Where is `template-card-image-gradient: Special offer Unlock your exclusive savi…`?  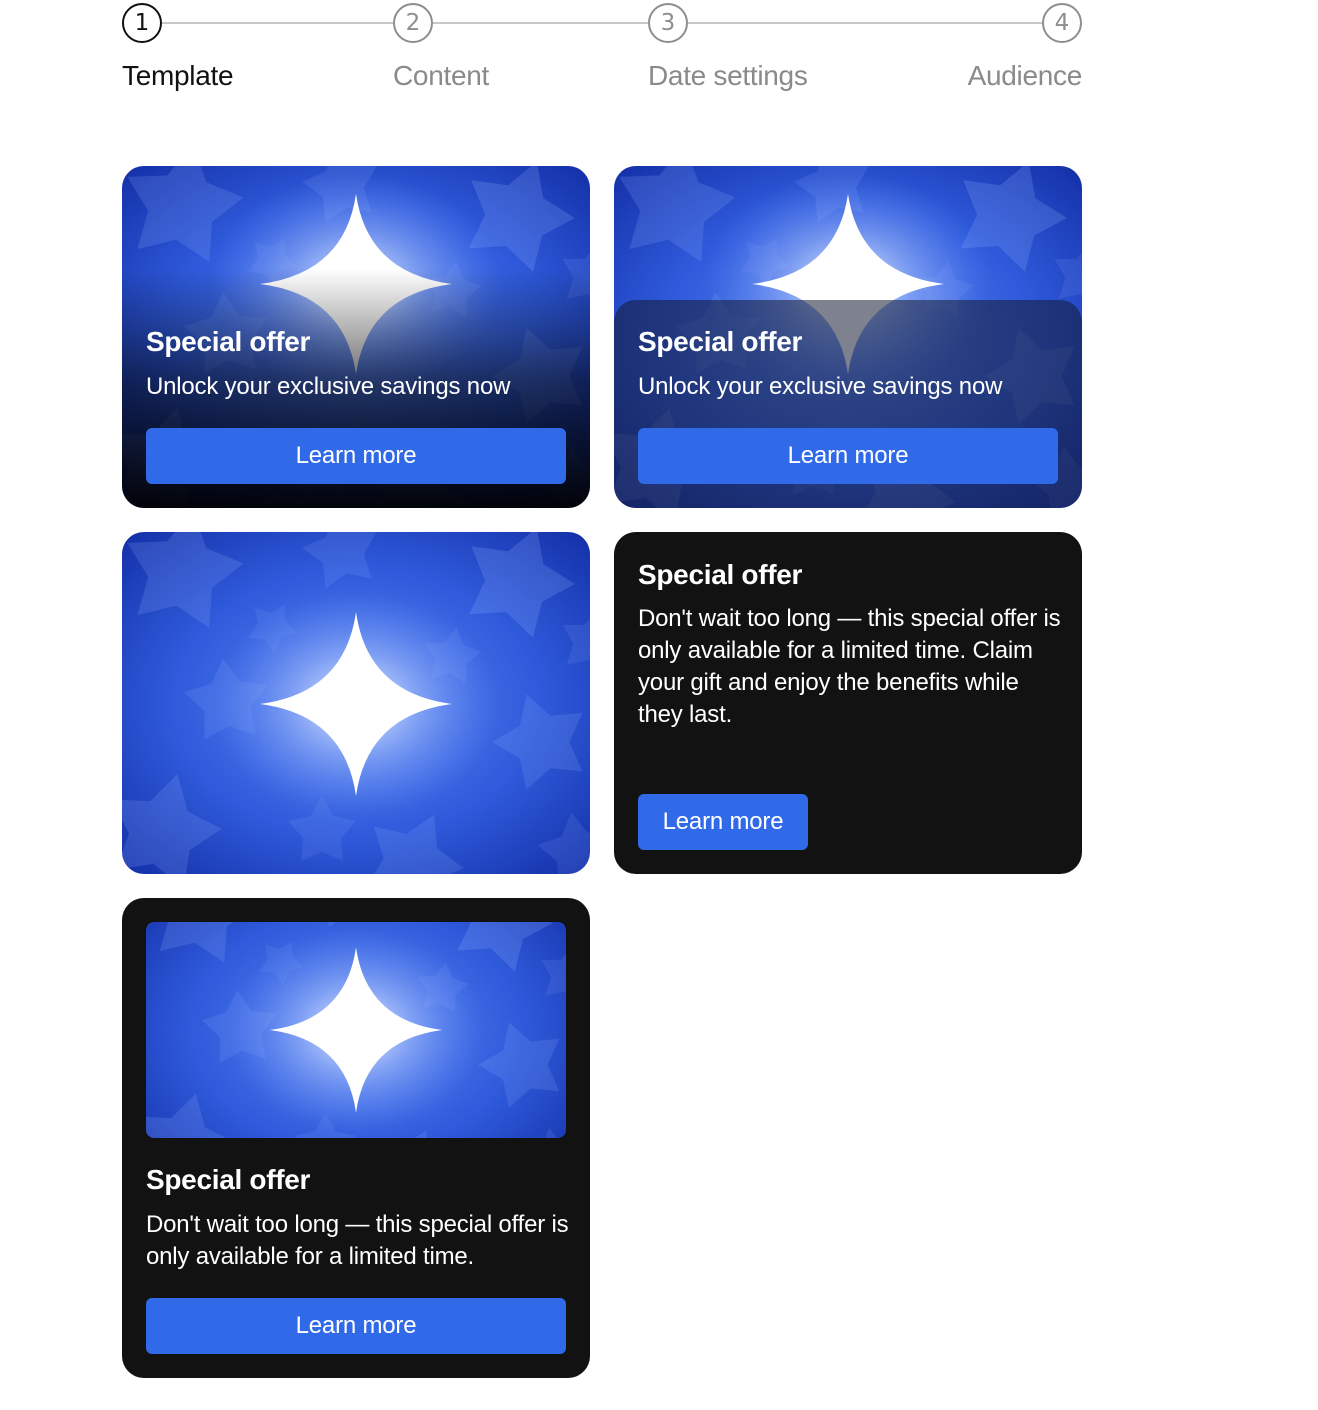 template-card-image-gradient: Special offer Unlock your exclusive savi… is located at coordinates (356, 337).